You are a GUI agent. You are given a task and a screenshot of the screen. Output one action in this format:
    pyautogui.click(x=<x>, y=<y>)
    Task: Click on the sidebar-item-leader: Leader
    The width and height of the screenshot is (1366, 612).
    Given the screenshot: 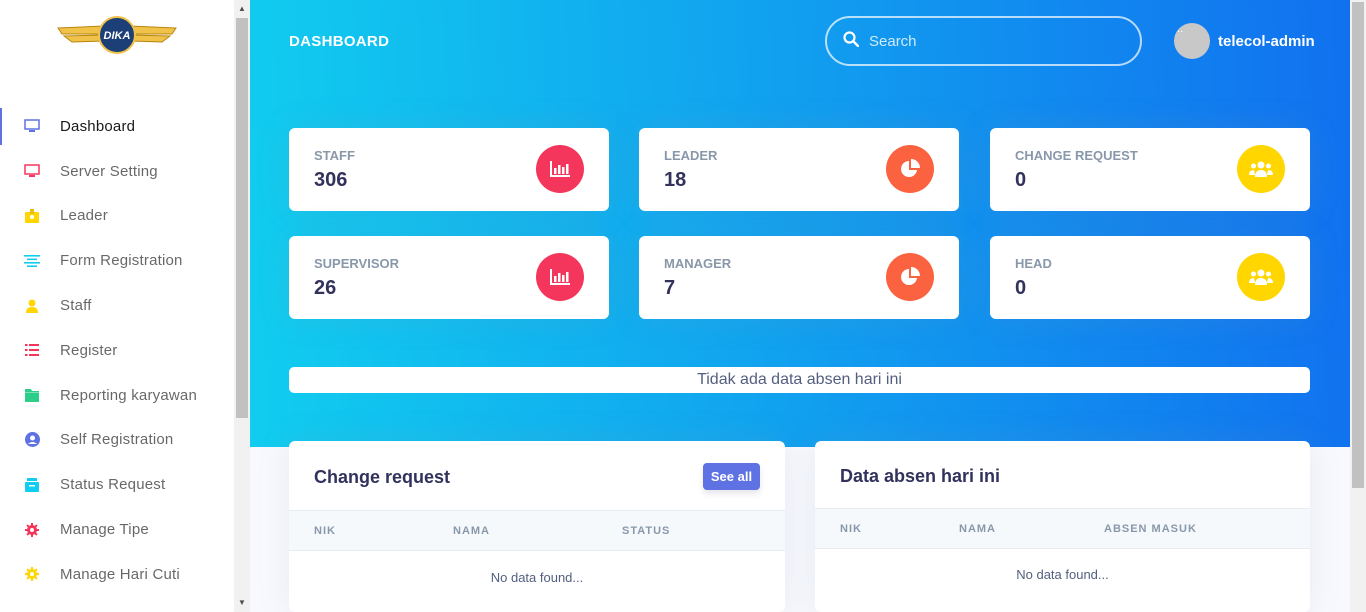 What is the action you would take?
    pyautogui.click(x=117, y=216)
    